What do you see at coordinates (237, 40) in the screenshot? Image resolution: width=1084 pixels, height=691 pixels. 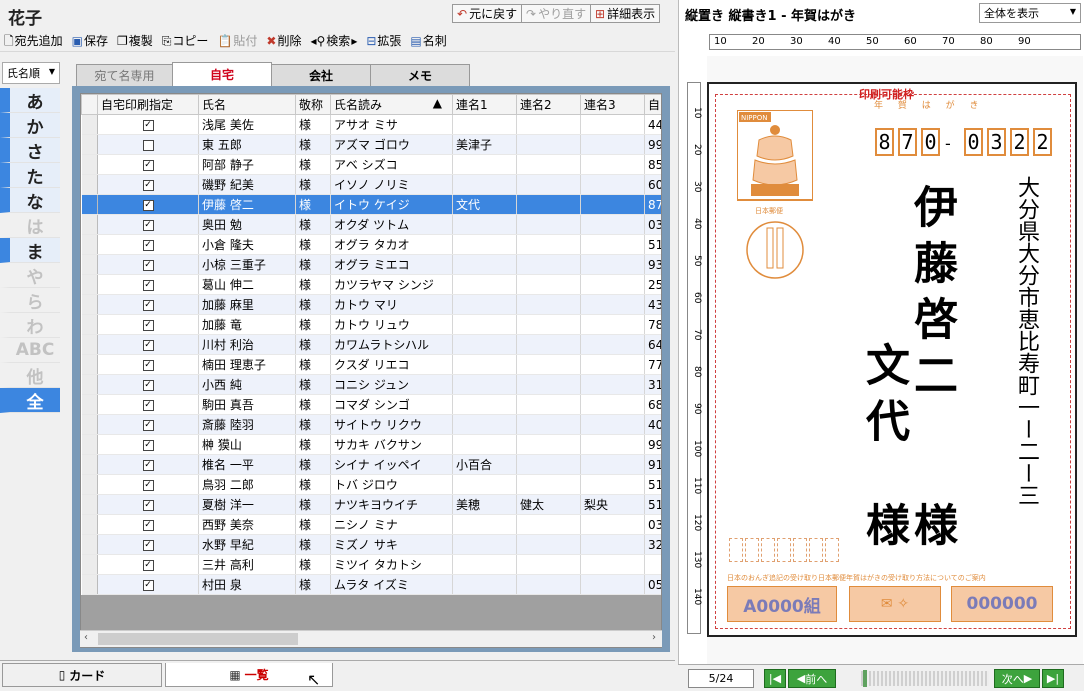 I see `paste-button: 📋 貼付` at bounding box center [237, 40].